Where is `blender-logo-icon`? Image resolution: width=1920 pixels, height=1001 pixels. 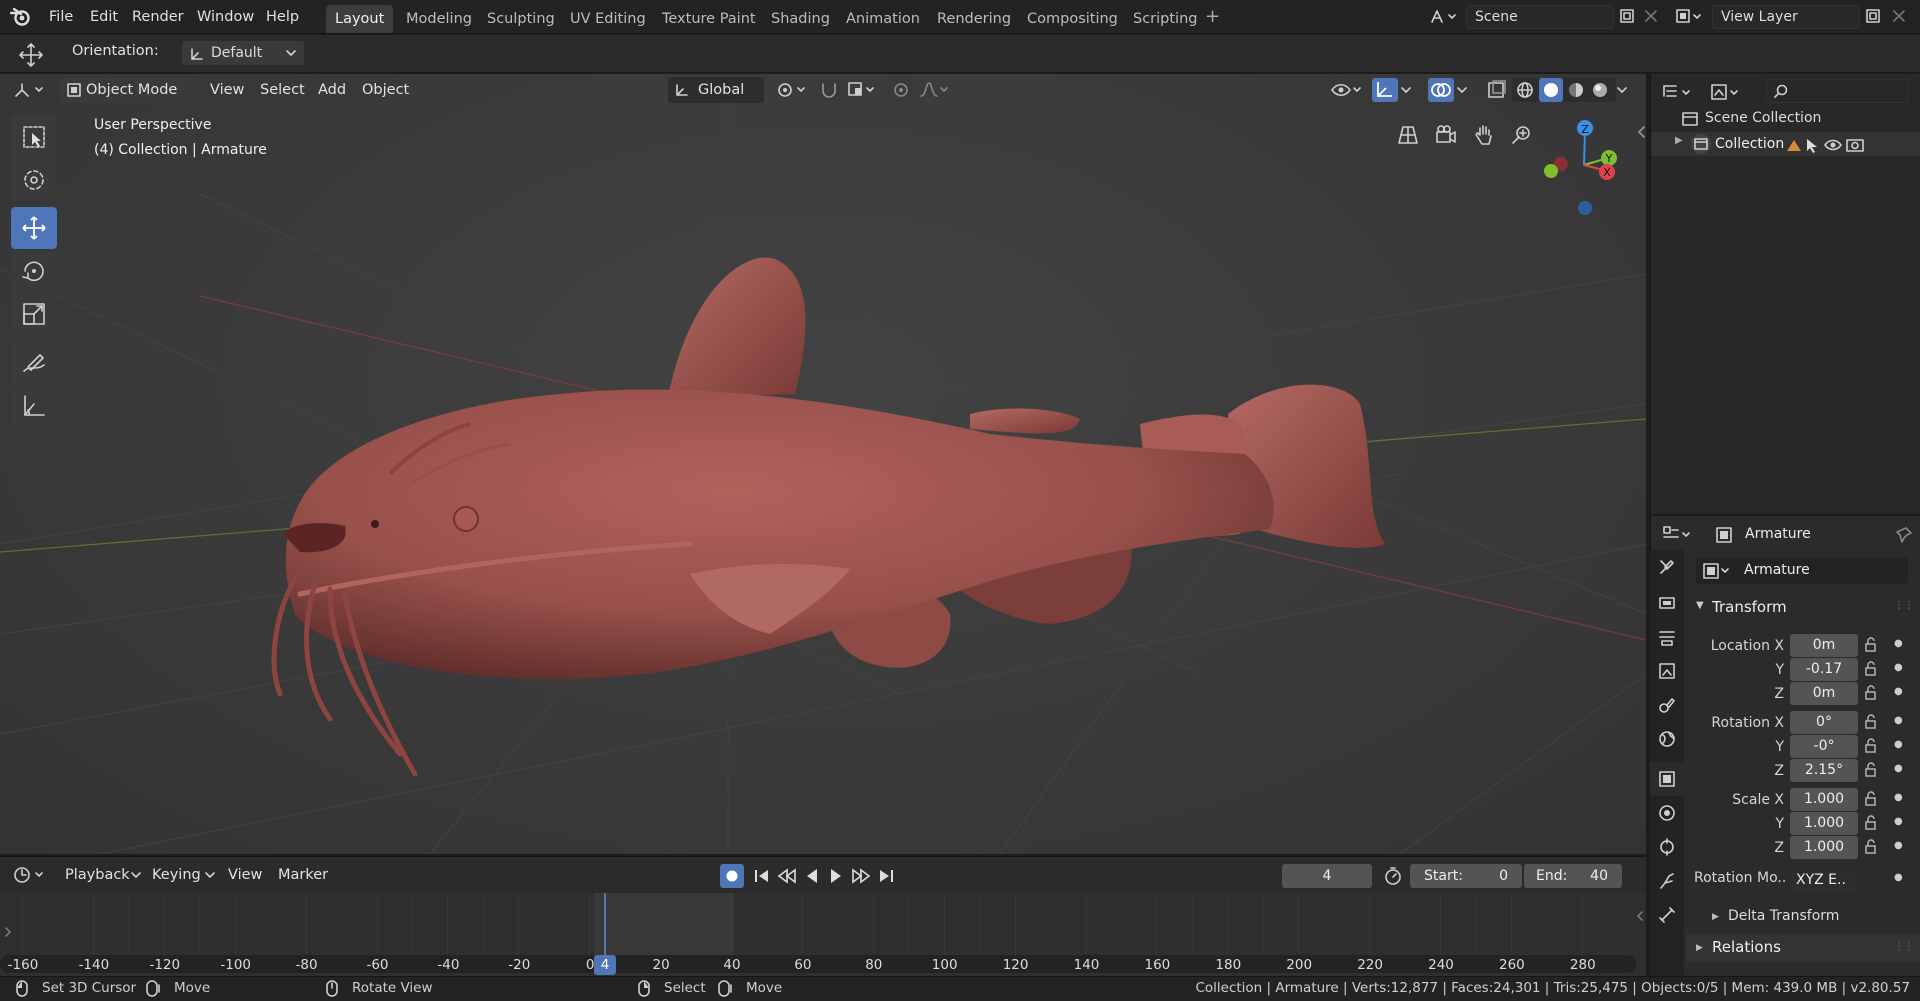
blender-logo-icon is located at coordinates (21, 17).